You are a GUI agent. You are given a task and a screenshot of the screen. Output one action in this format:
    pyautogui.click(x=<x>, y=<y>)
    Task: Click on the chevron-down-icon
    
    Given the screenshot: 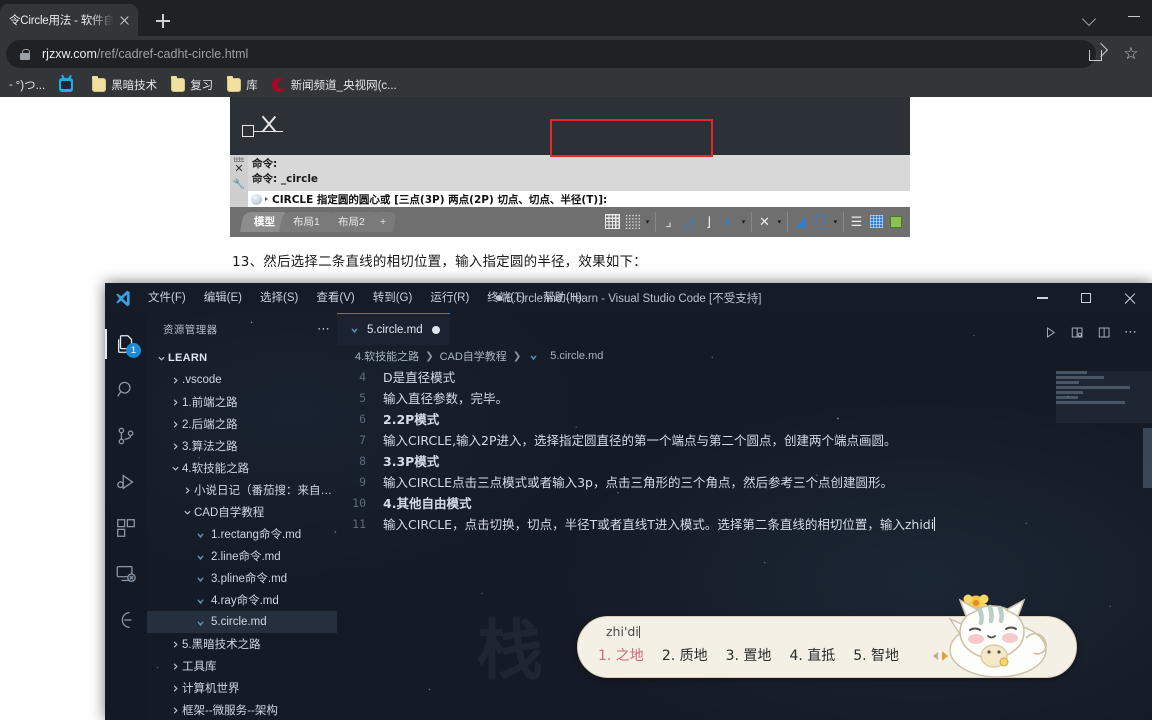 What is the action you would take?
    pyautogui.click(x=1090, y=18)
    